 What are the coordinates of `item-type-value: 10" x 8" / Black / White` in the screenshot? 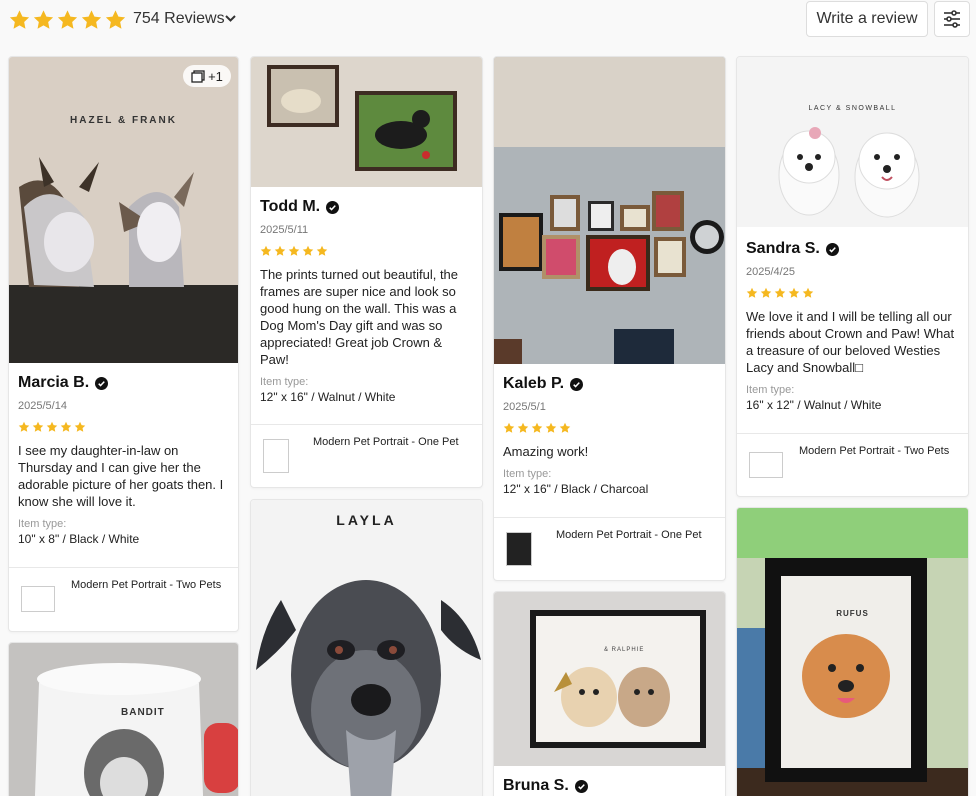 It's located at (79, 539).